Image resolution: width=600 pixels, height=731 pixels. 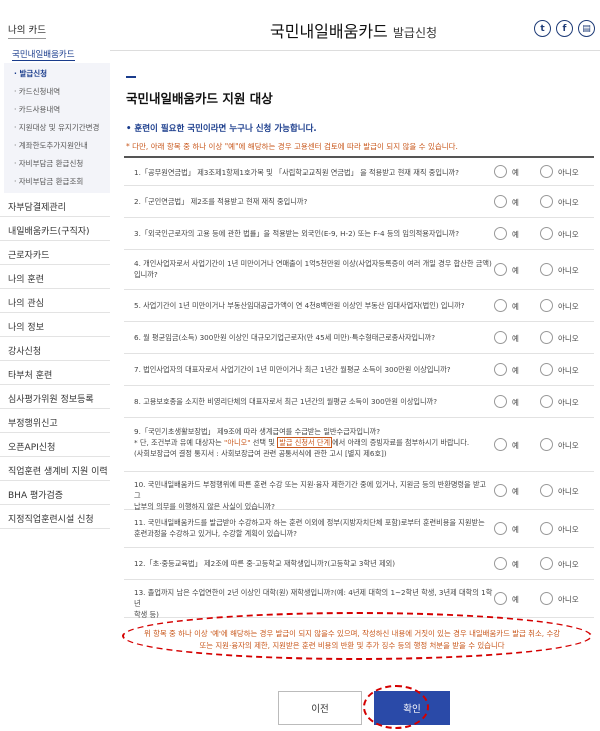 I want to click on sidebar-sub-item-limit: · 계좌한도추가지원안내, so click(x=51, y=145).